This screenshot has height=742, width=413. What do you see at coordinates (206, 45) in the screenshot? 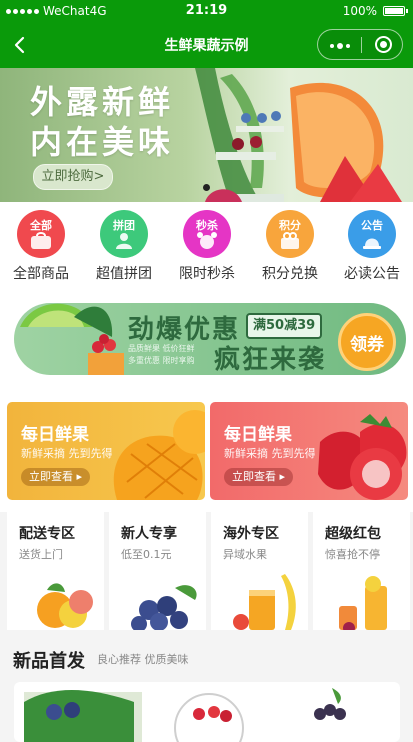
I see `nav-bar: 生鲜果蔬示例` at bounding box center [206, 45].